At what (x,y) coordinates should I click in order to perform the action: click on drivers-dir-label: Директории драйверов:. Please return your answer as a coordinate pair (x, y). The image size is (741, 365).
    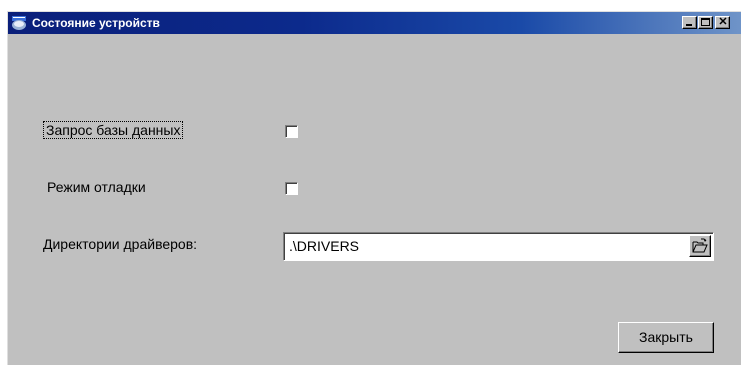
    Looking at the image, I should click on (120, 244).